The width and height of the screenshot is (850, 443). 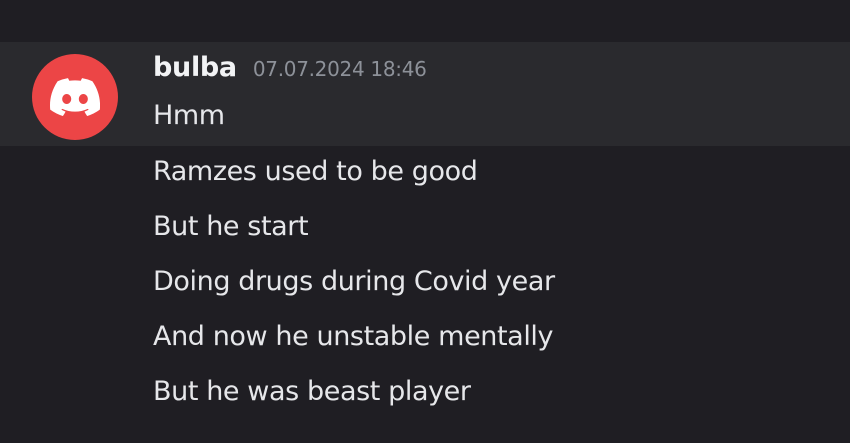 I want to click on avatar, so click(x=75, y=97).